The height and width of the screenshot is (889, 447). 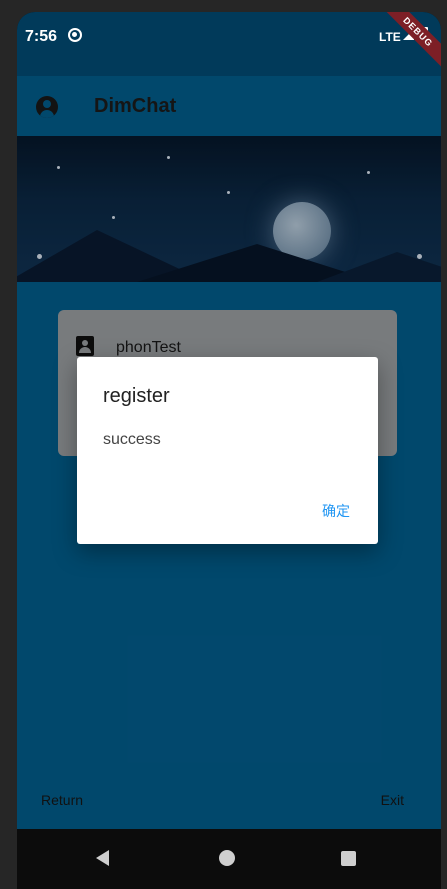 What do you see at coordinates (62, 800) in the screenshot?
I see `return-button: Return` at bounding box center [62, 800].